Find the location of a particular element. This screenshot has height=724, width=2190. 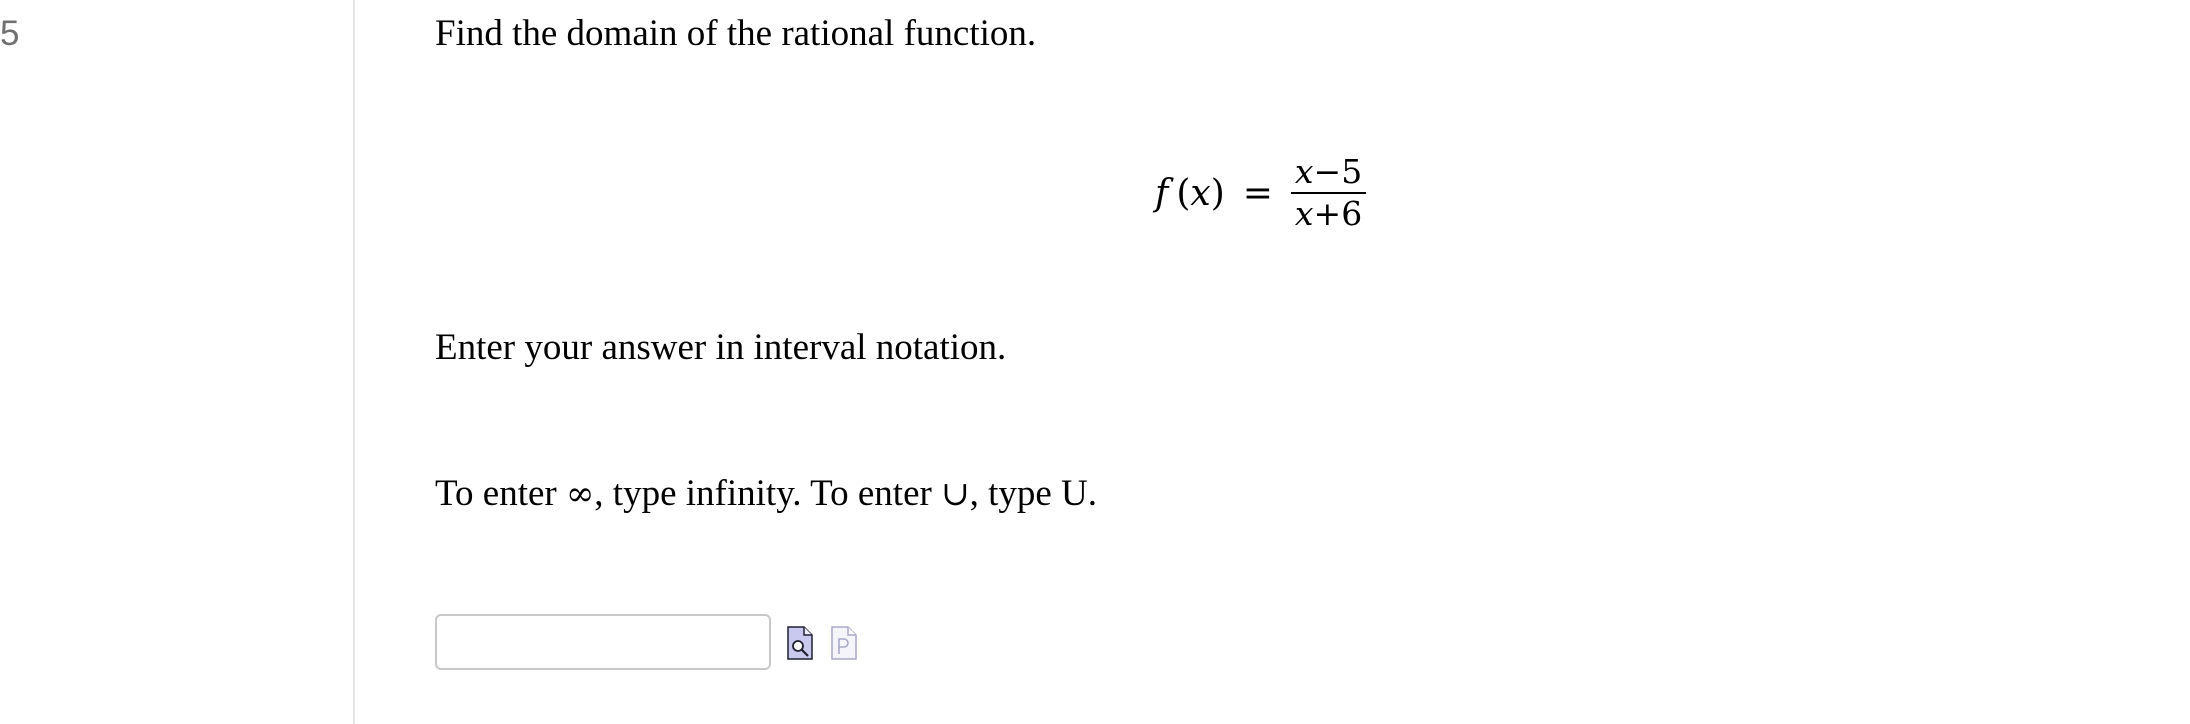

formula-fraction: x−5 x+6 is located at coordinates (1328, 193).